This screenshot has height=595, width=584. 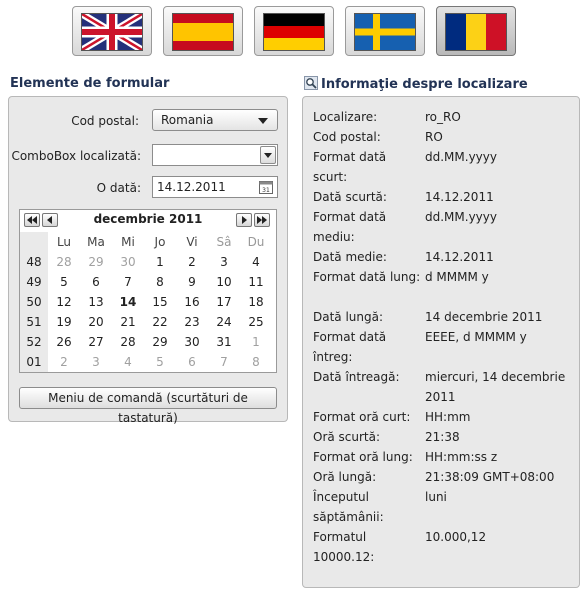 I want to click on locale-info-key: Format dată întreg:, so click(x=350, y=347).